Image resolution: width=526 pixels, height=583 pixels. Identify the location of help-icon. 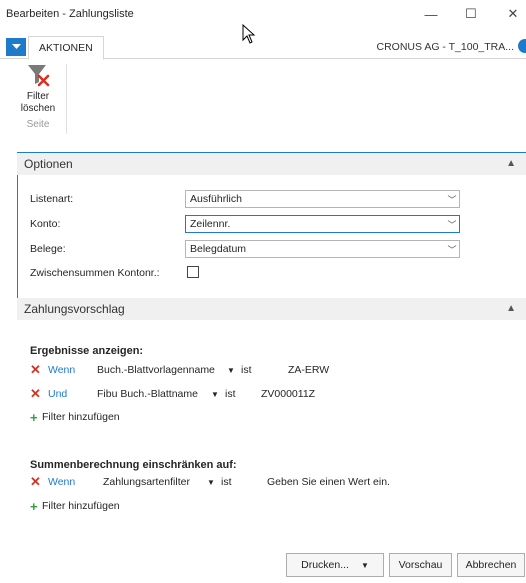
(522, 46).